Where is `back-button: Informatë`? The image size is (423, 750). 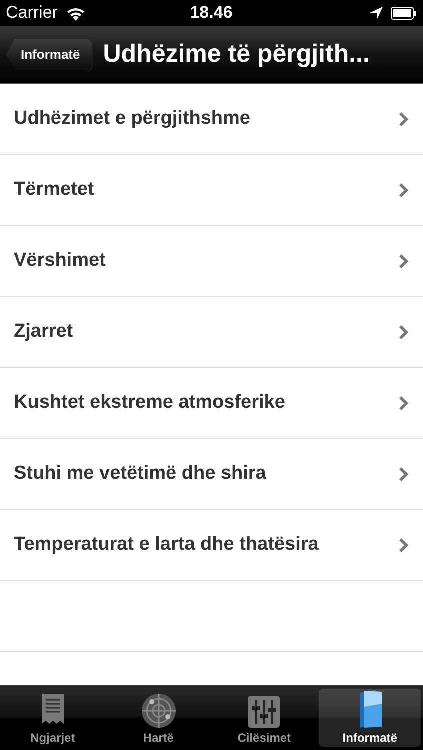 back-button: Informatë is located at coordinates (50, 55).